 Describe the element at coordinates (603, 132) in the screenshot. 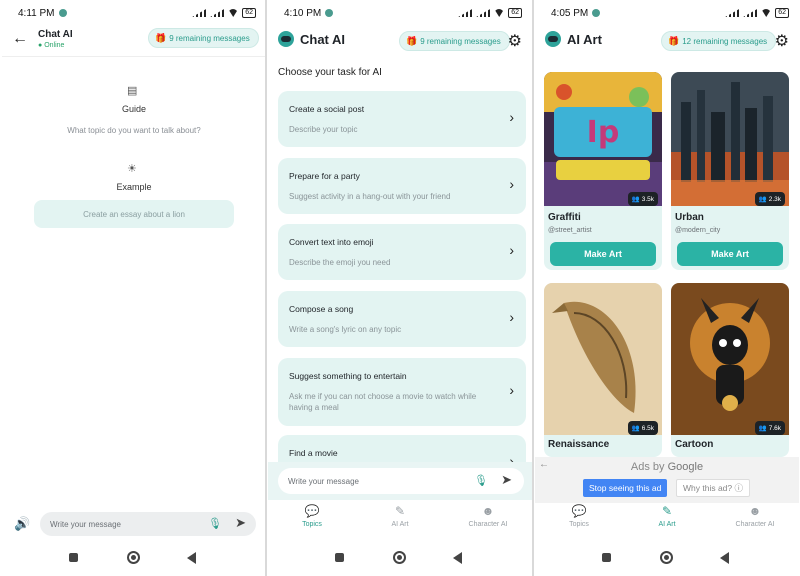

I see `svg-text: Ip` at that location.